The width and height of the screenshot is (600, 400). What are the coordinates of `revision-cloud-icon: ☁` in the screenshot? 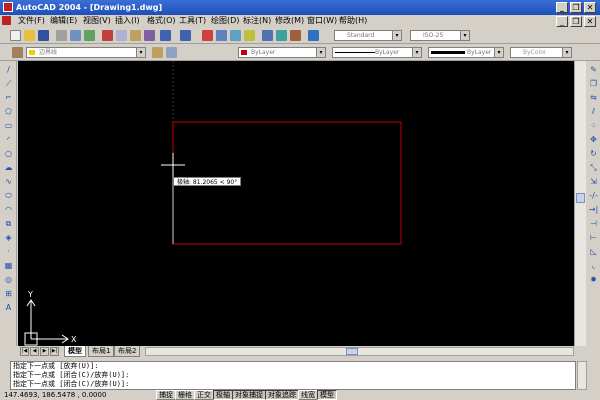 It's located at (8, 167).